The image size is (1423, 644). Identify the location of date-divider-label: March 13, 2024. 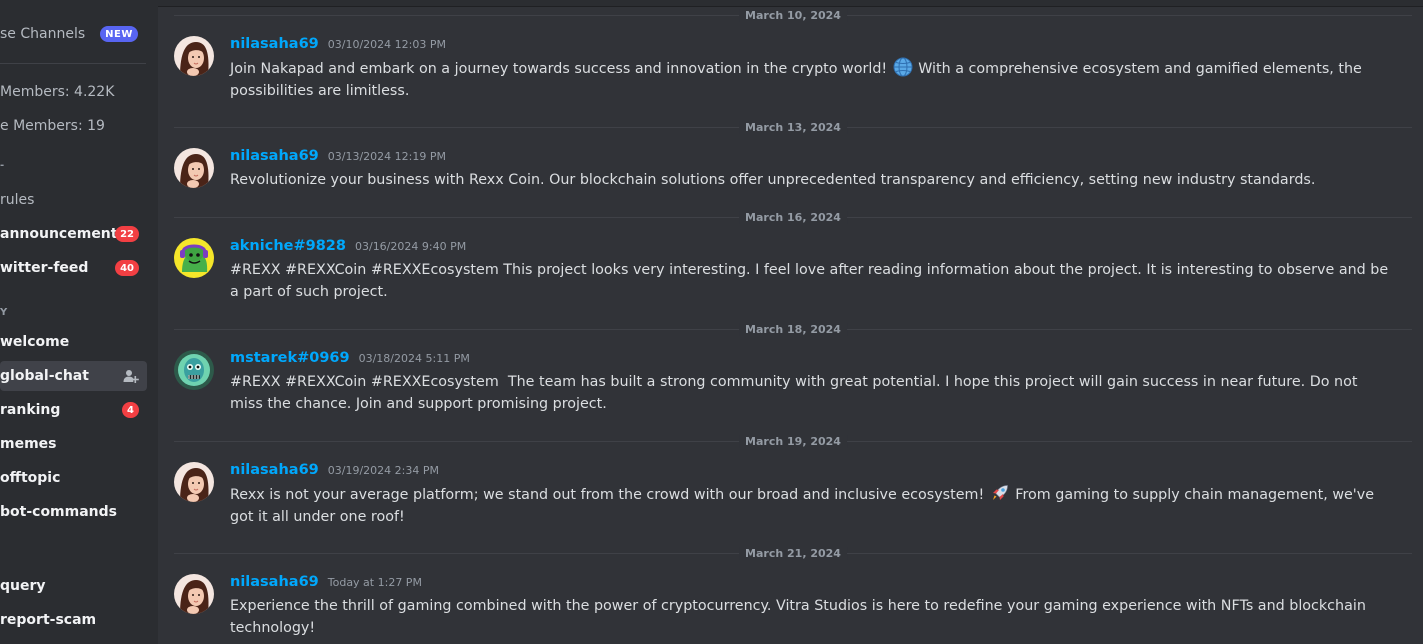
(793, 127).